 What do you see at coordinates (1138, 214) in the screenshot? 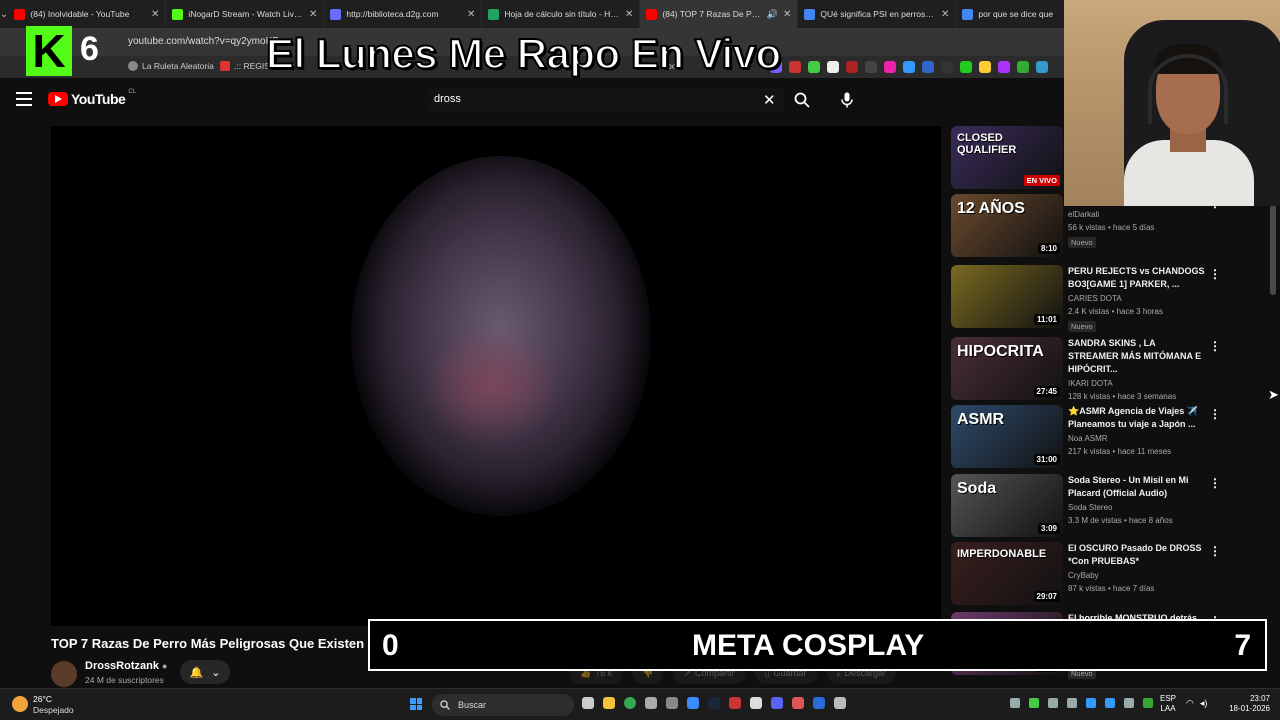
I see `recommendation-channel: elDarkali` at bounding box center [1138, 214].